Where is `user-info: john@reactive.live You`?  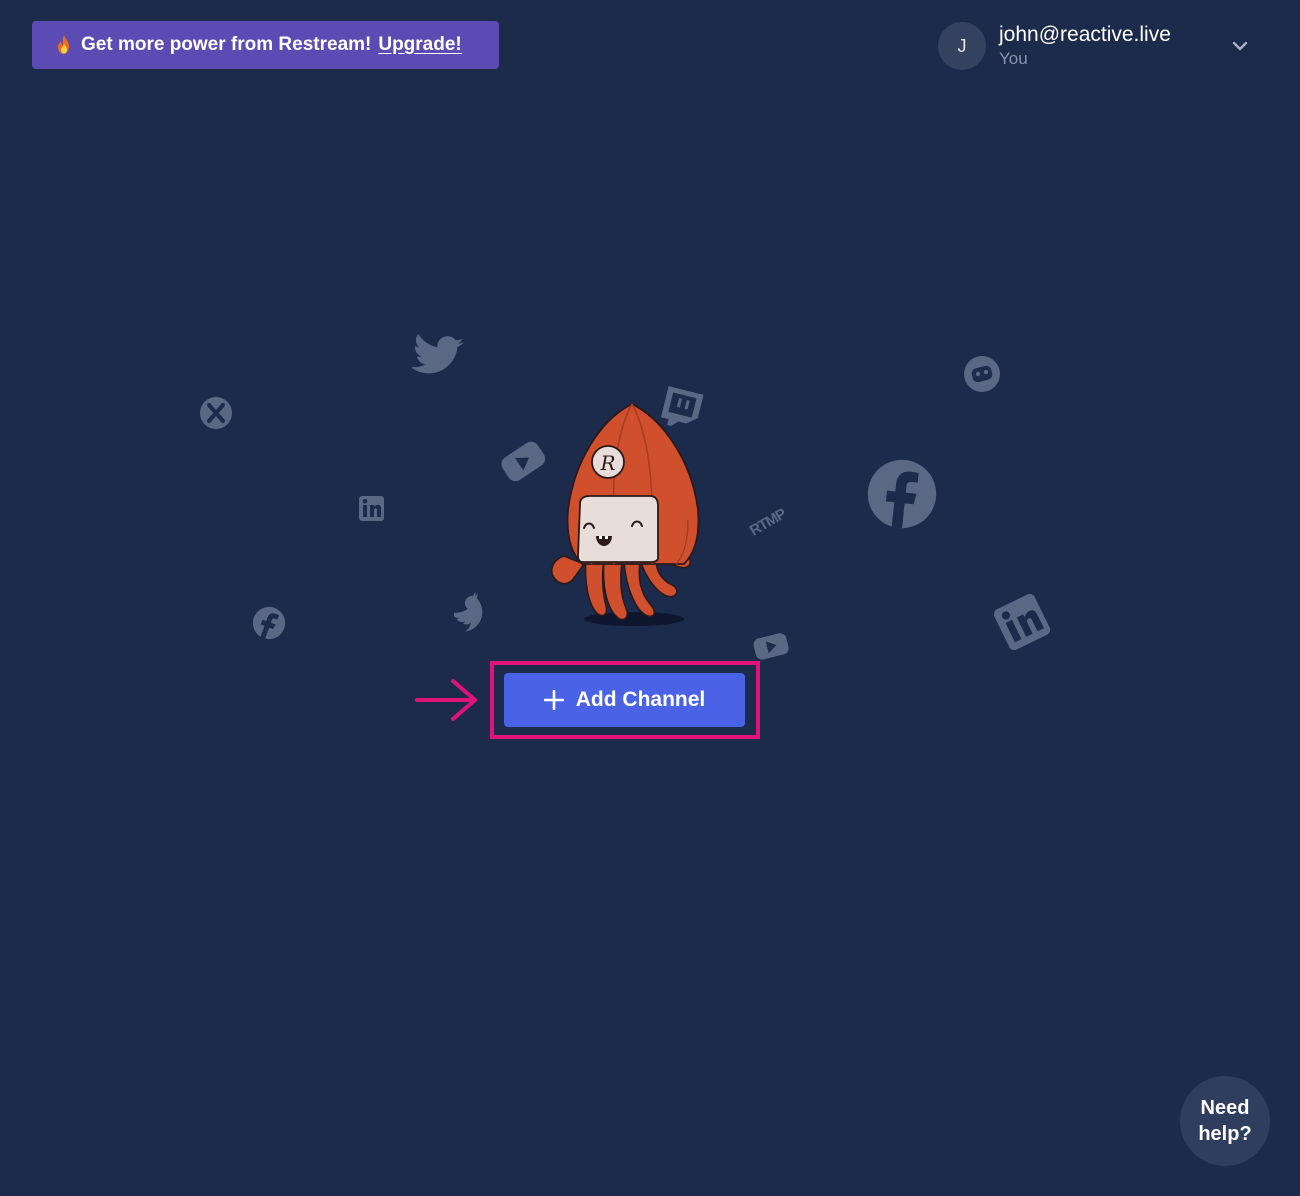 user-info: john@reactive.live You is located at coordinates (1085, 46).